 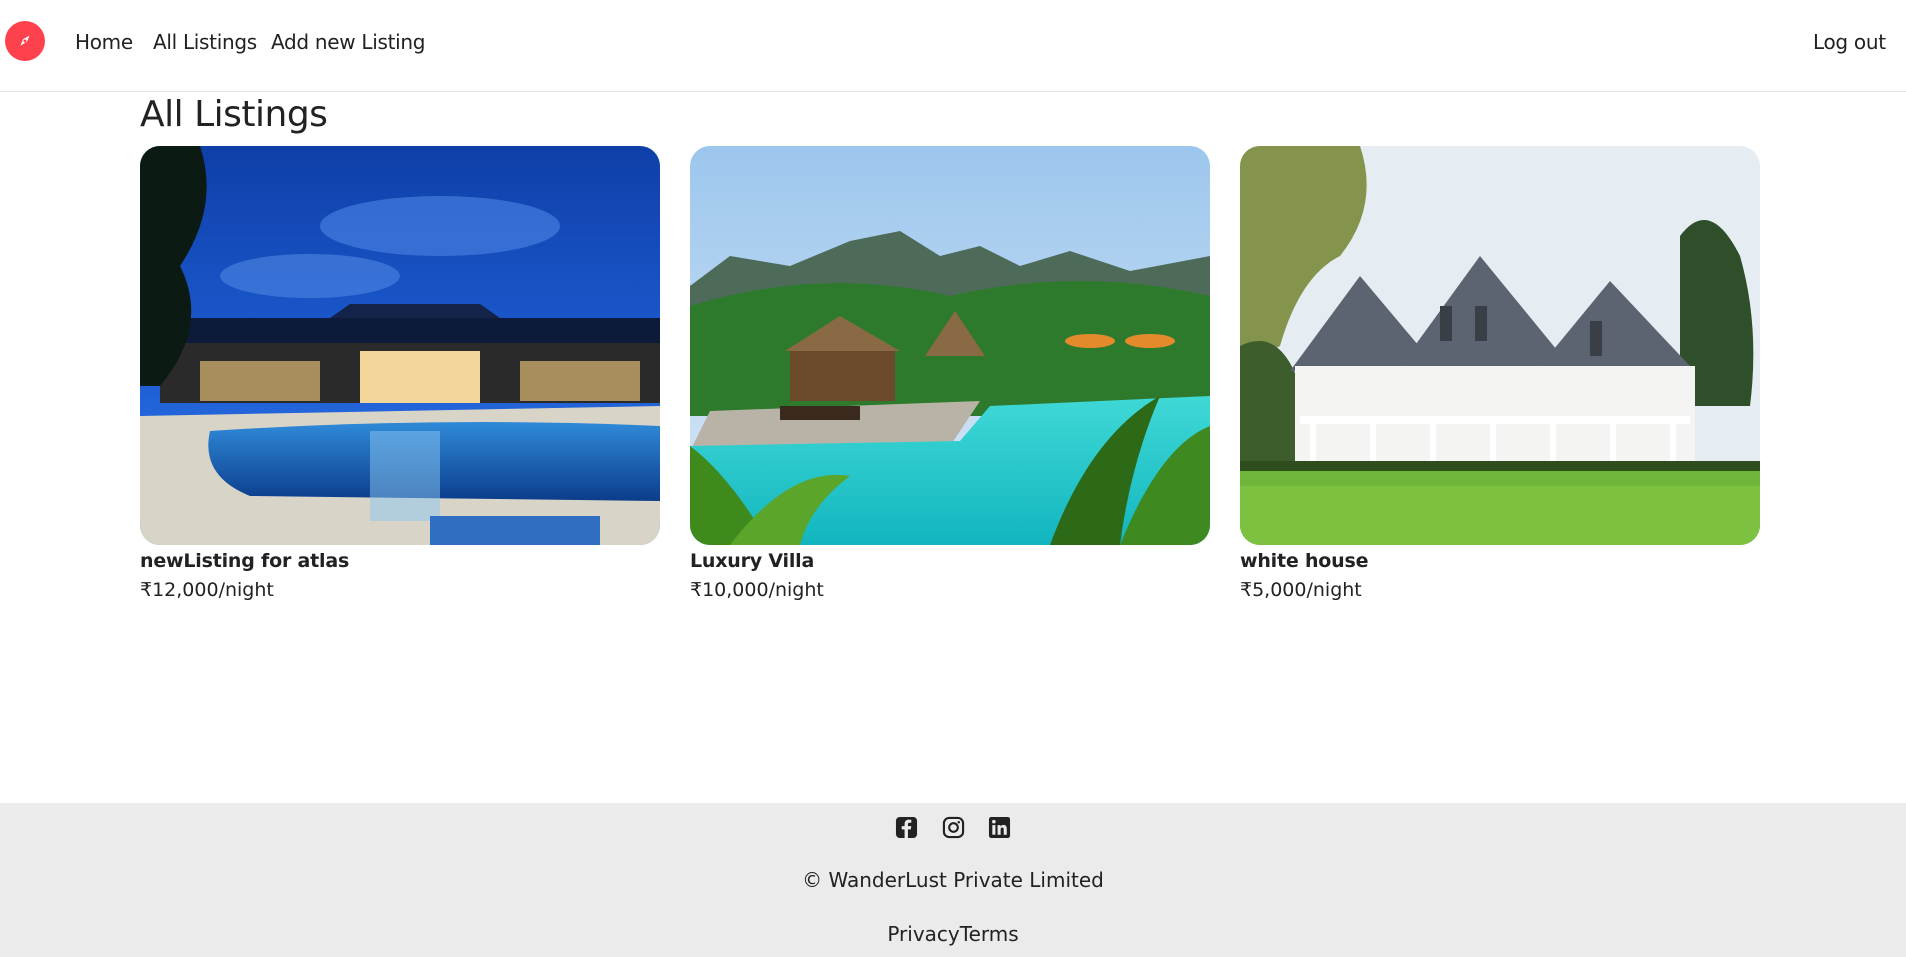 What do you see at coordinates (104, 42) in the screenshot?
I see `nav-home-link: Home` at bounding box center [104, 42].